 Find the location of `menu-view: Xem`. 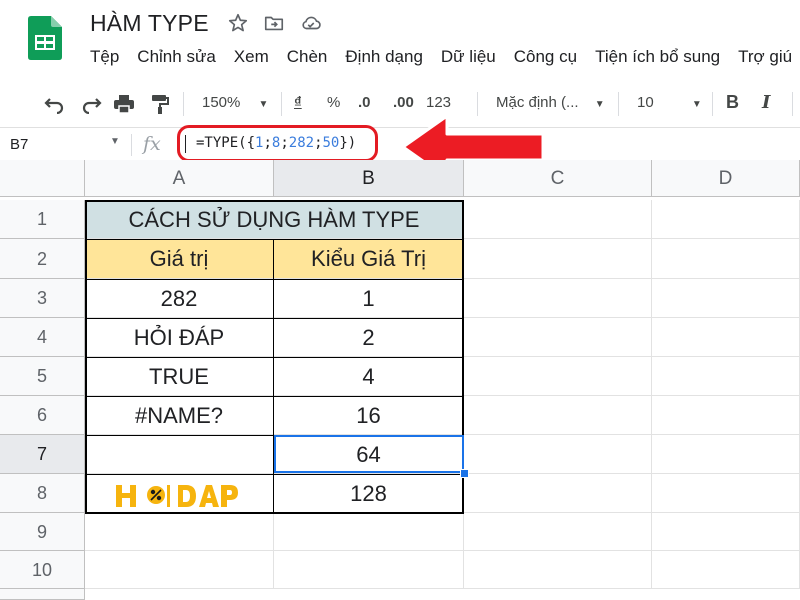

menu-view: Xem is located at coordinates (251, 56).